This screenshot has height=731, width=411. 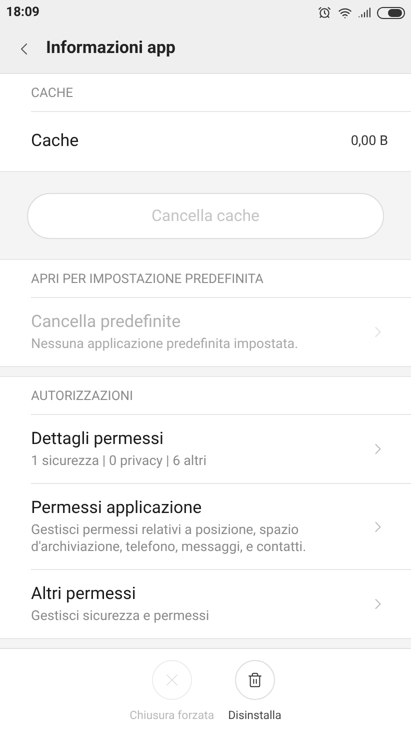 What do you see at coordinates (221, 449) in the screenshot?
I see `settings-item: Dettagli permessi 1 sicurezza | 0 privacy | 6 altri` at bounding box center [221, 449].